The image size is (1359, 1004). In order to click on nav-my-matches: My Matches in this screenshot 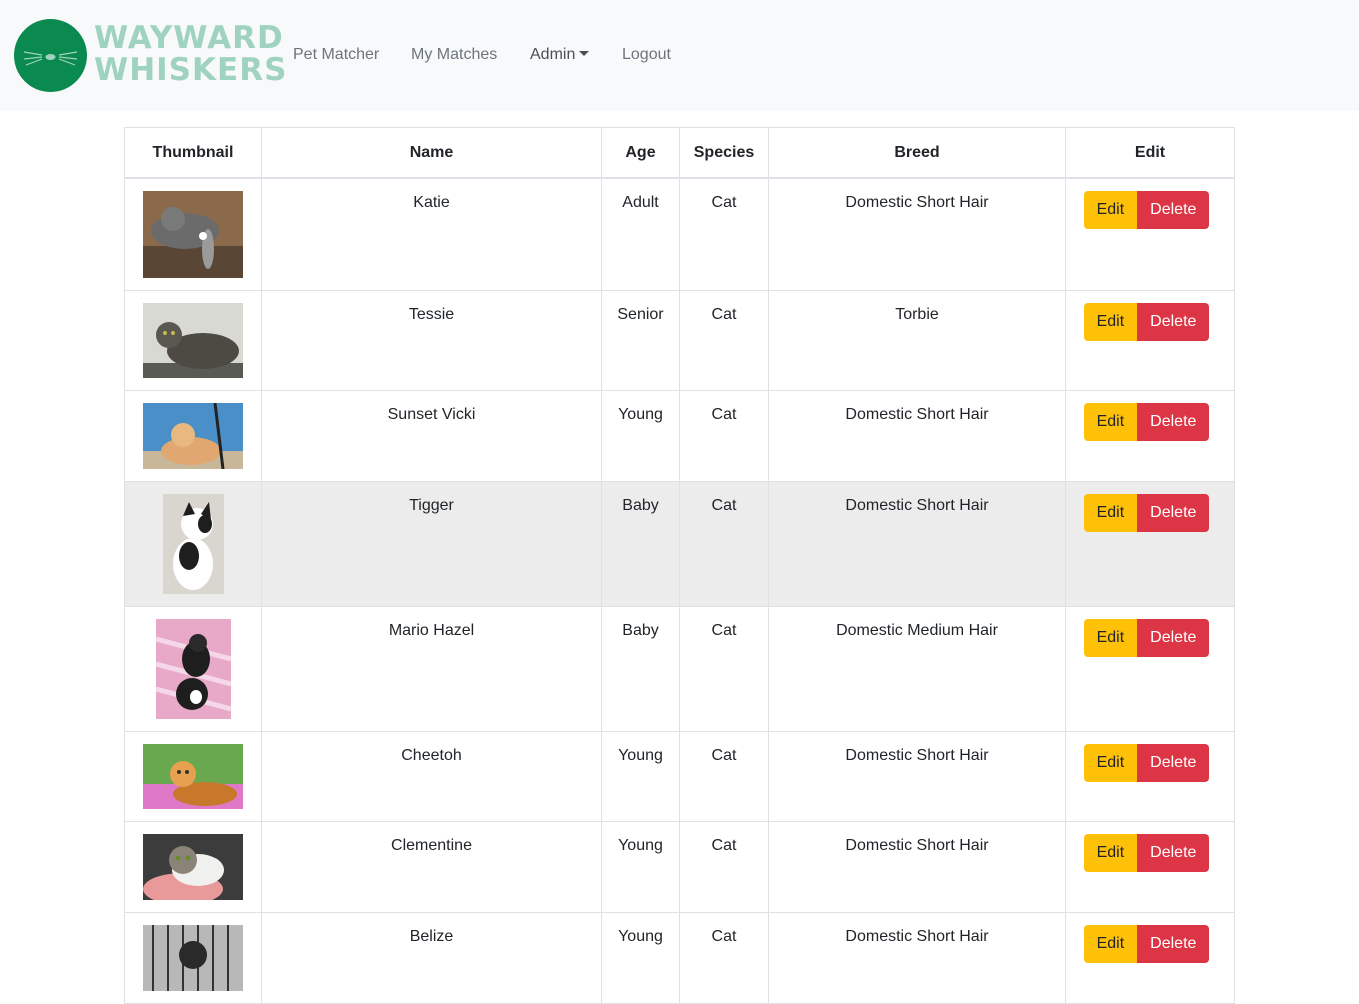, I will do `click(454, 55)`.